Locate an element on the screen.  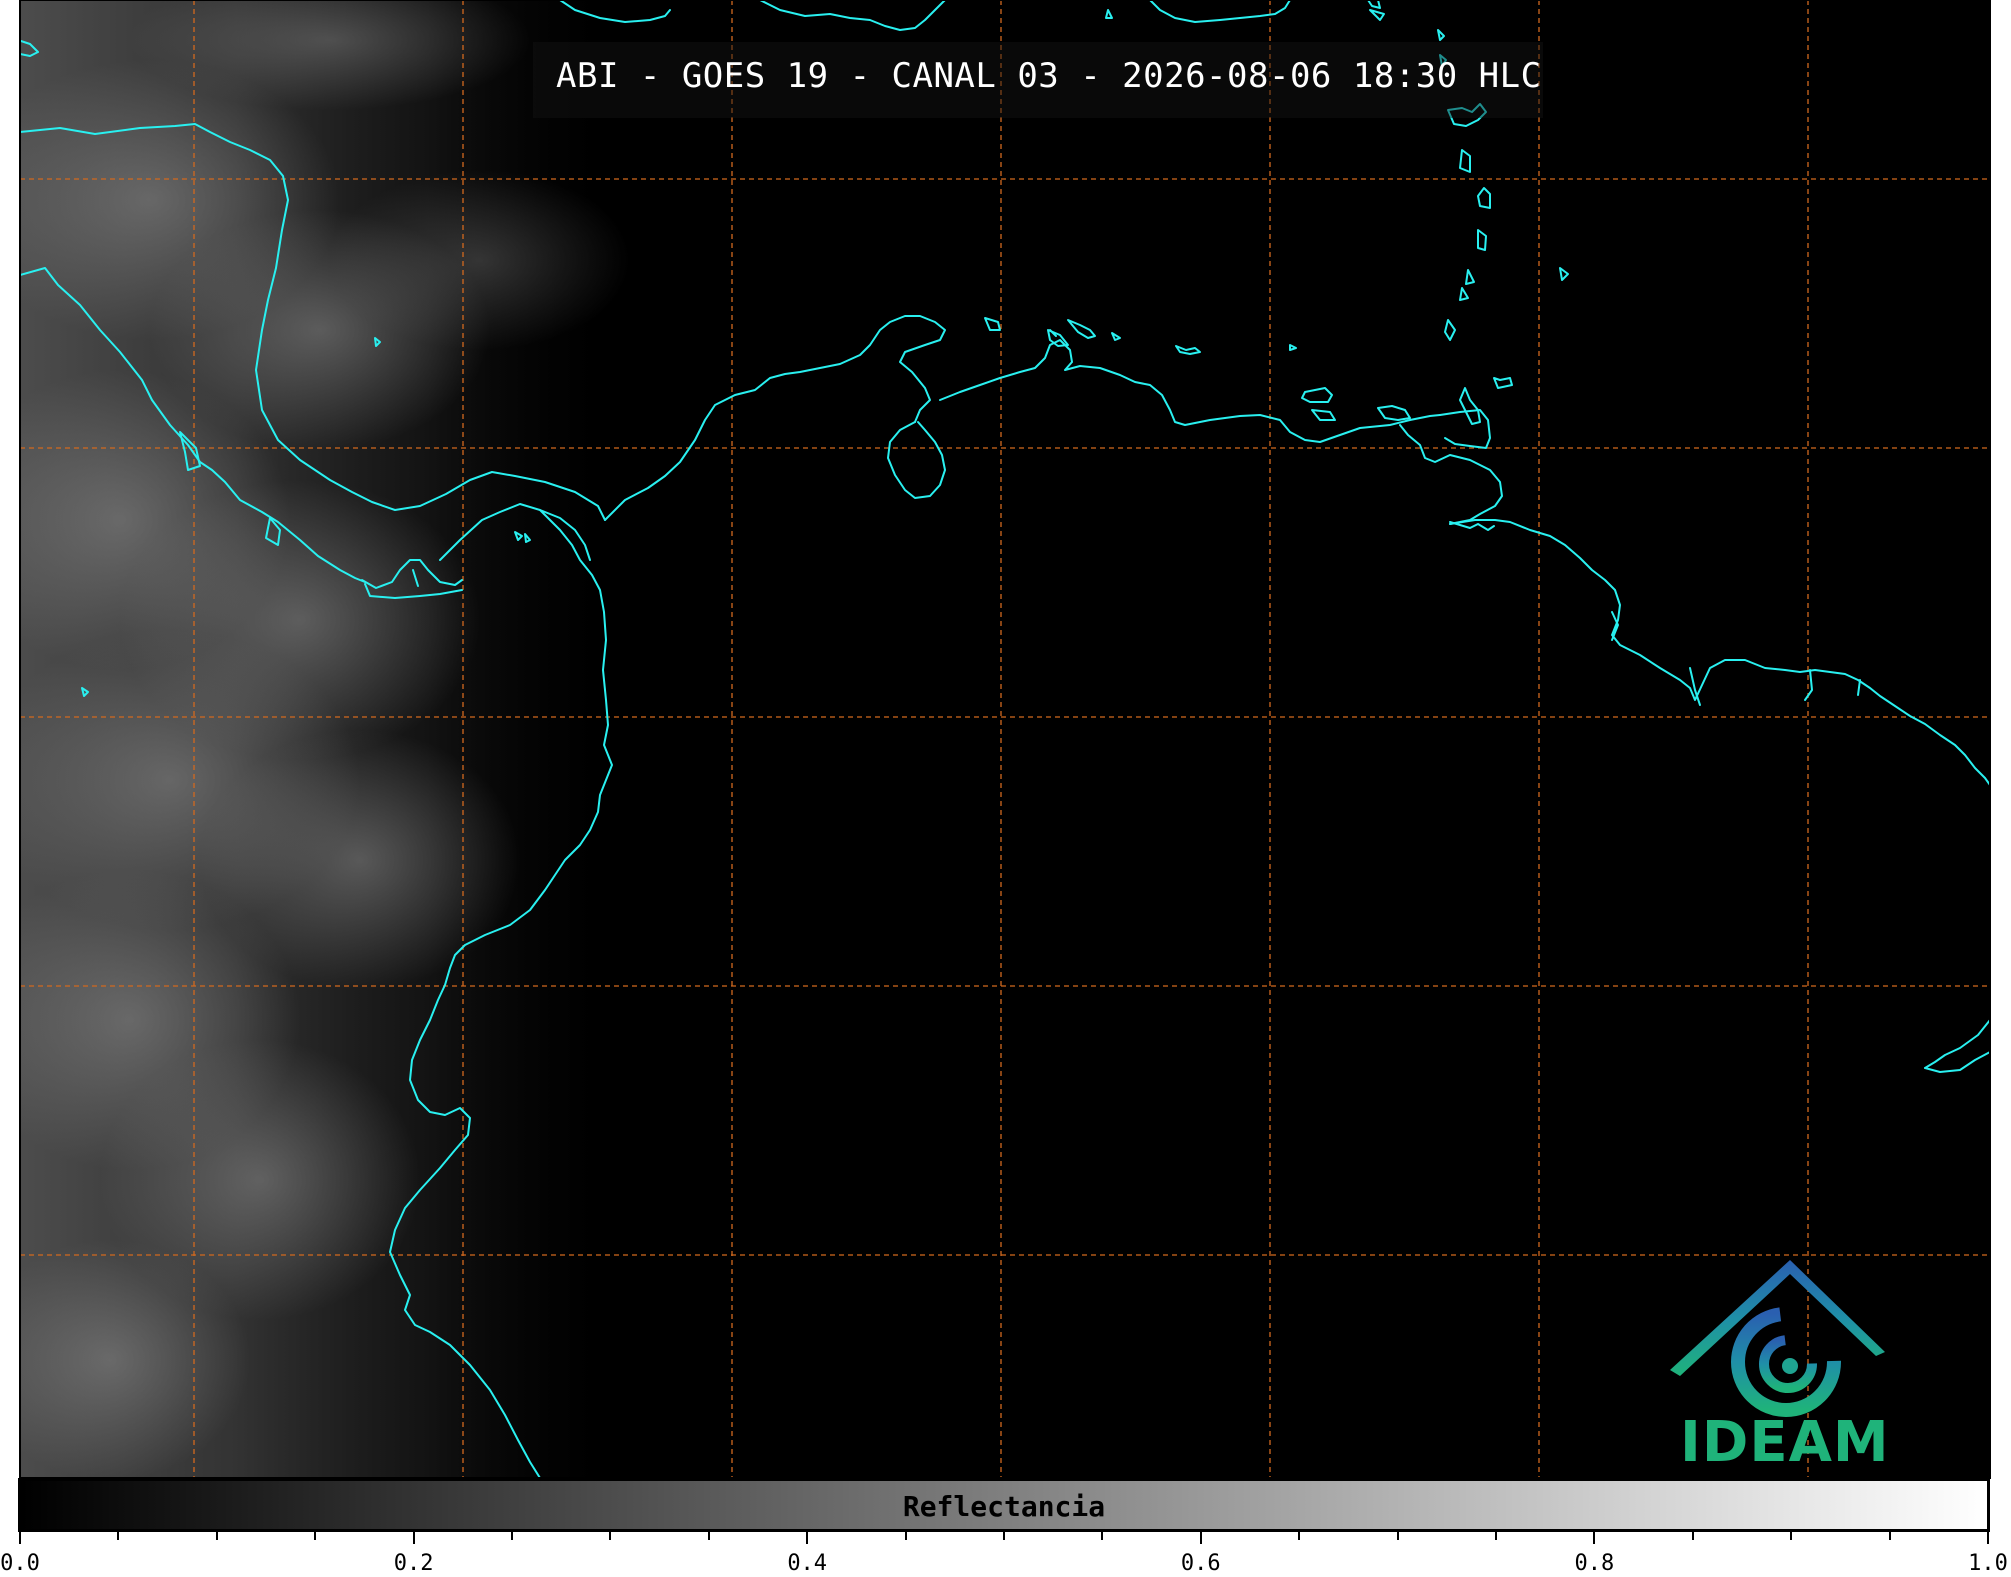
colorbar-label: Reflectancia is located at coordinates (1004, 1506).